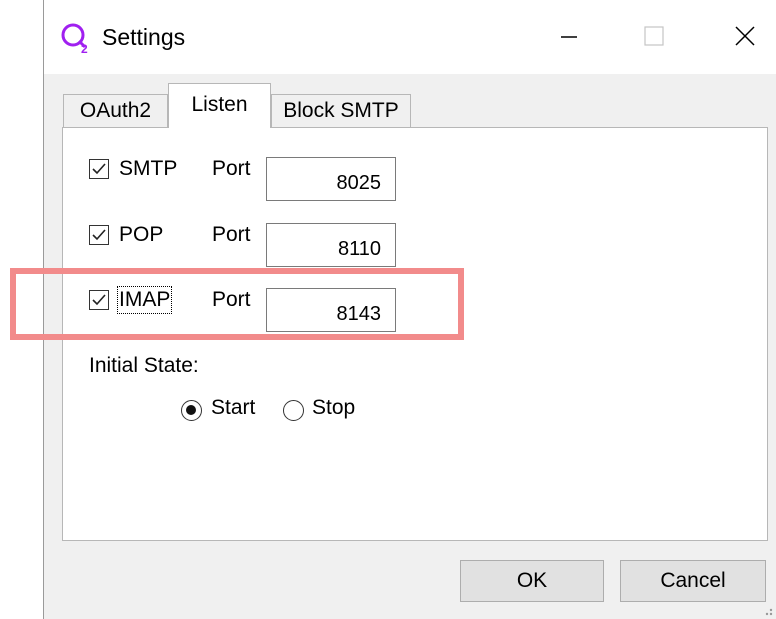 Image resolution: width=776 pixels, height=619 pixels. I want to click on tab-listen: Listen, so click(219, 105).